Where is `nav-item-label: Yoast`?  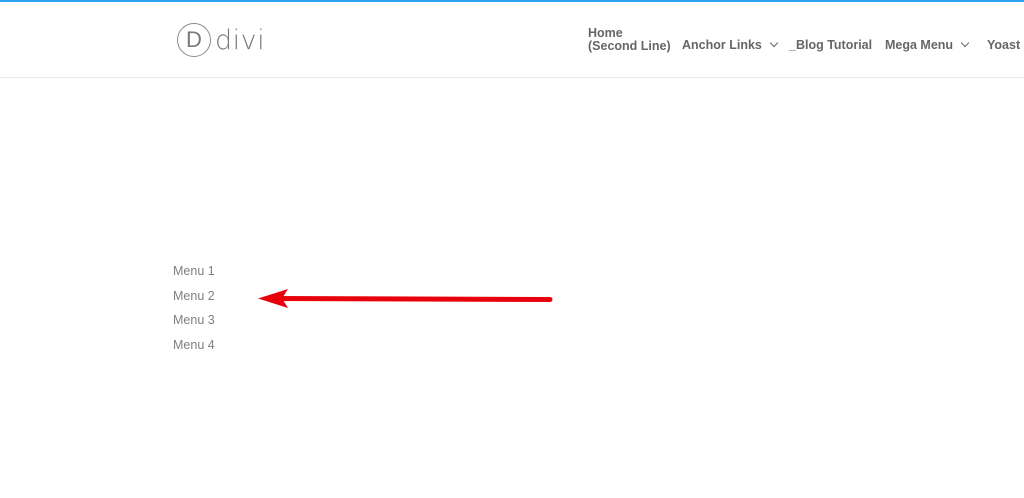
nav-item-label: Yoast is located at coordinates (1004, 45).